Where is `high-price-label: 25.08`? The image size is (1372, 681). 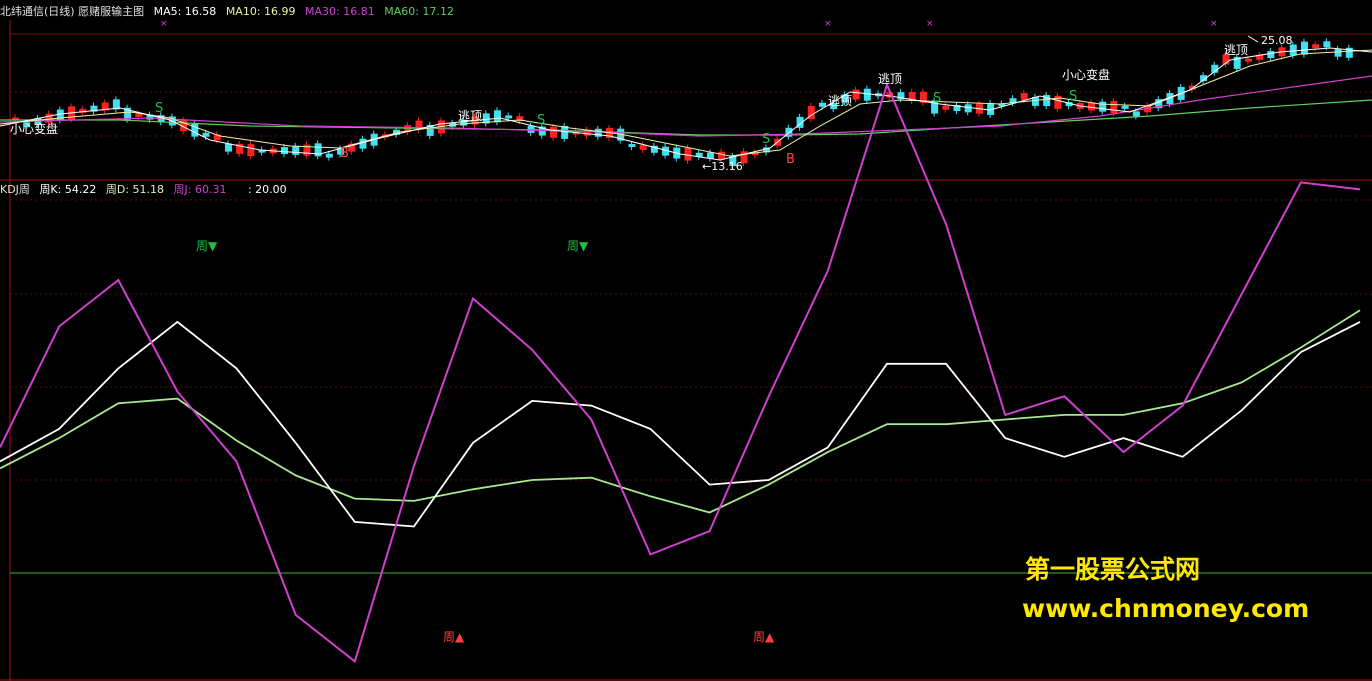 high-price-label: 25.08 is located at coordinates (1277, 40).